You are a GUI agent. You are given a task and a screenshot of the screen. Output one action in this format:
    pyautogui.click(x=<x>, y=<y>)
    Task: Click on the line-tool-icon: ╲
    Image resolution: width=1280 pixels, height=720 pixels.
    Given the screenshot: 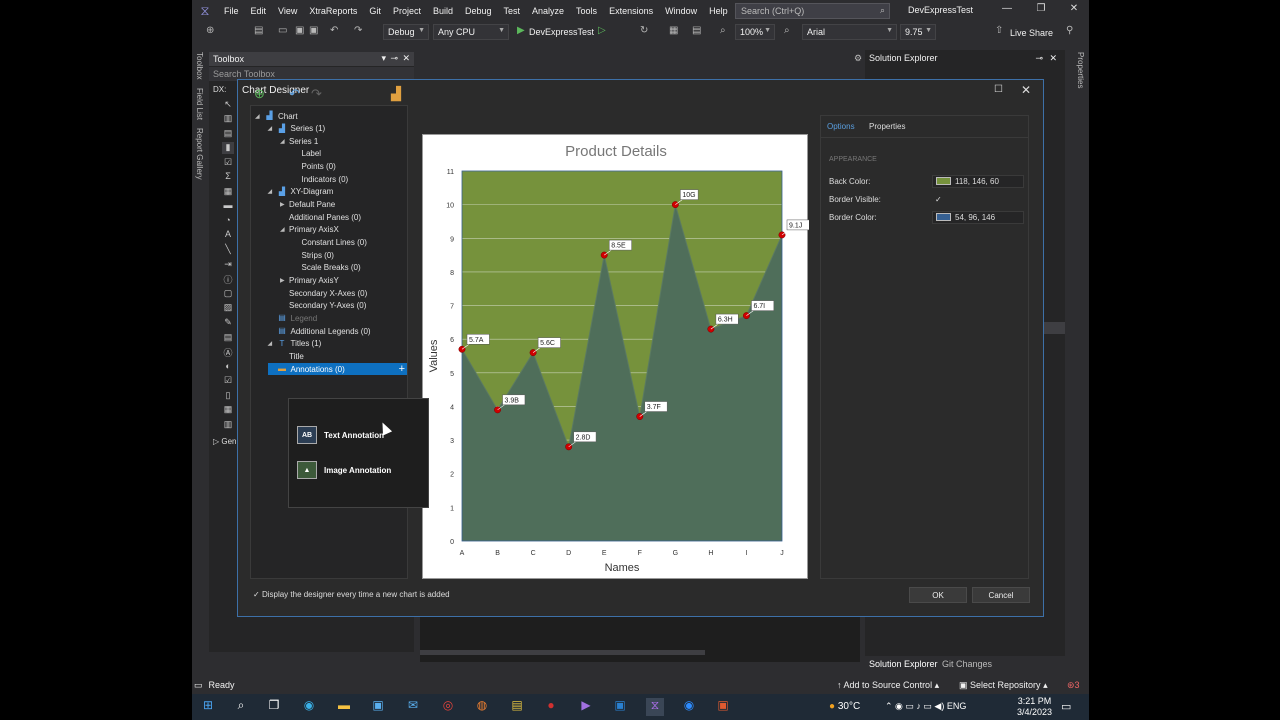 What is the action you would take?
    pyautogui.click(x=228, y=250)
    